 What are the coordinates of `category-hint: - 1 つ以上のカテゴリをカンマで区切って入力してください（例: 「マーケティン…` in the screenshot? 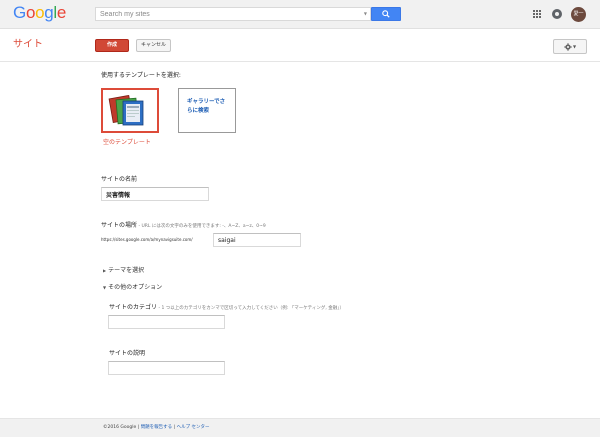 It's located at (250, 308).